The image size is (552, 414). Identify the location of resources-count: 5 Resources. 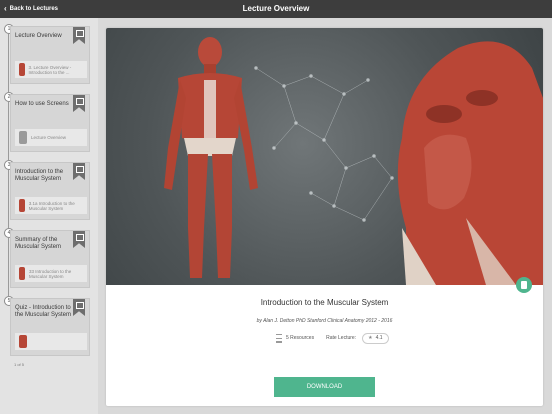
(300, 338).